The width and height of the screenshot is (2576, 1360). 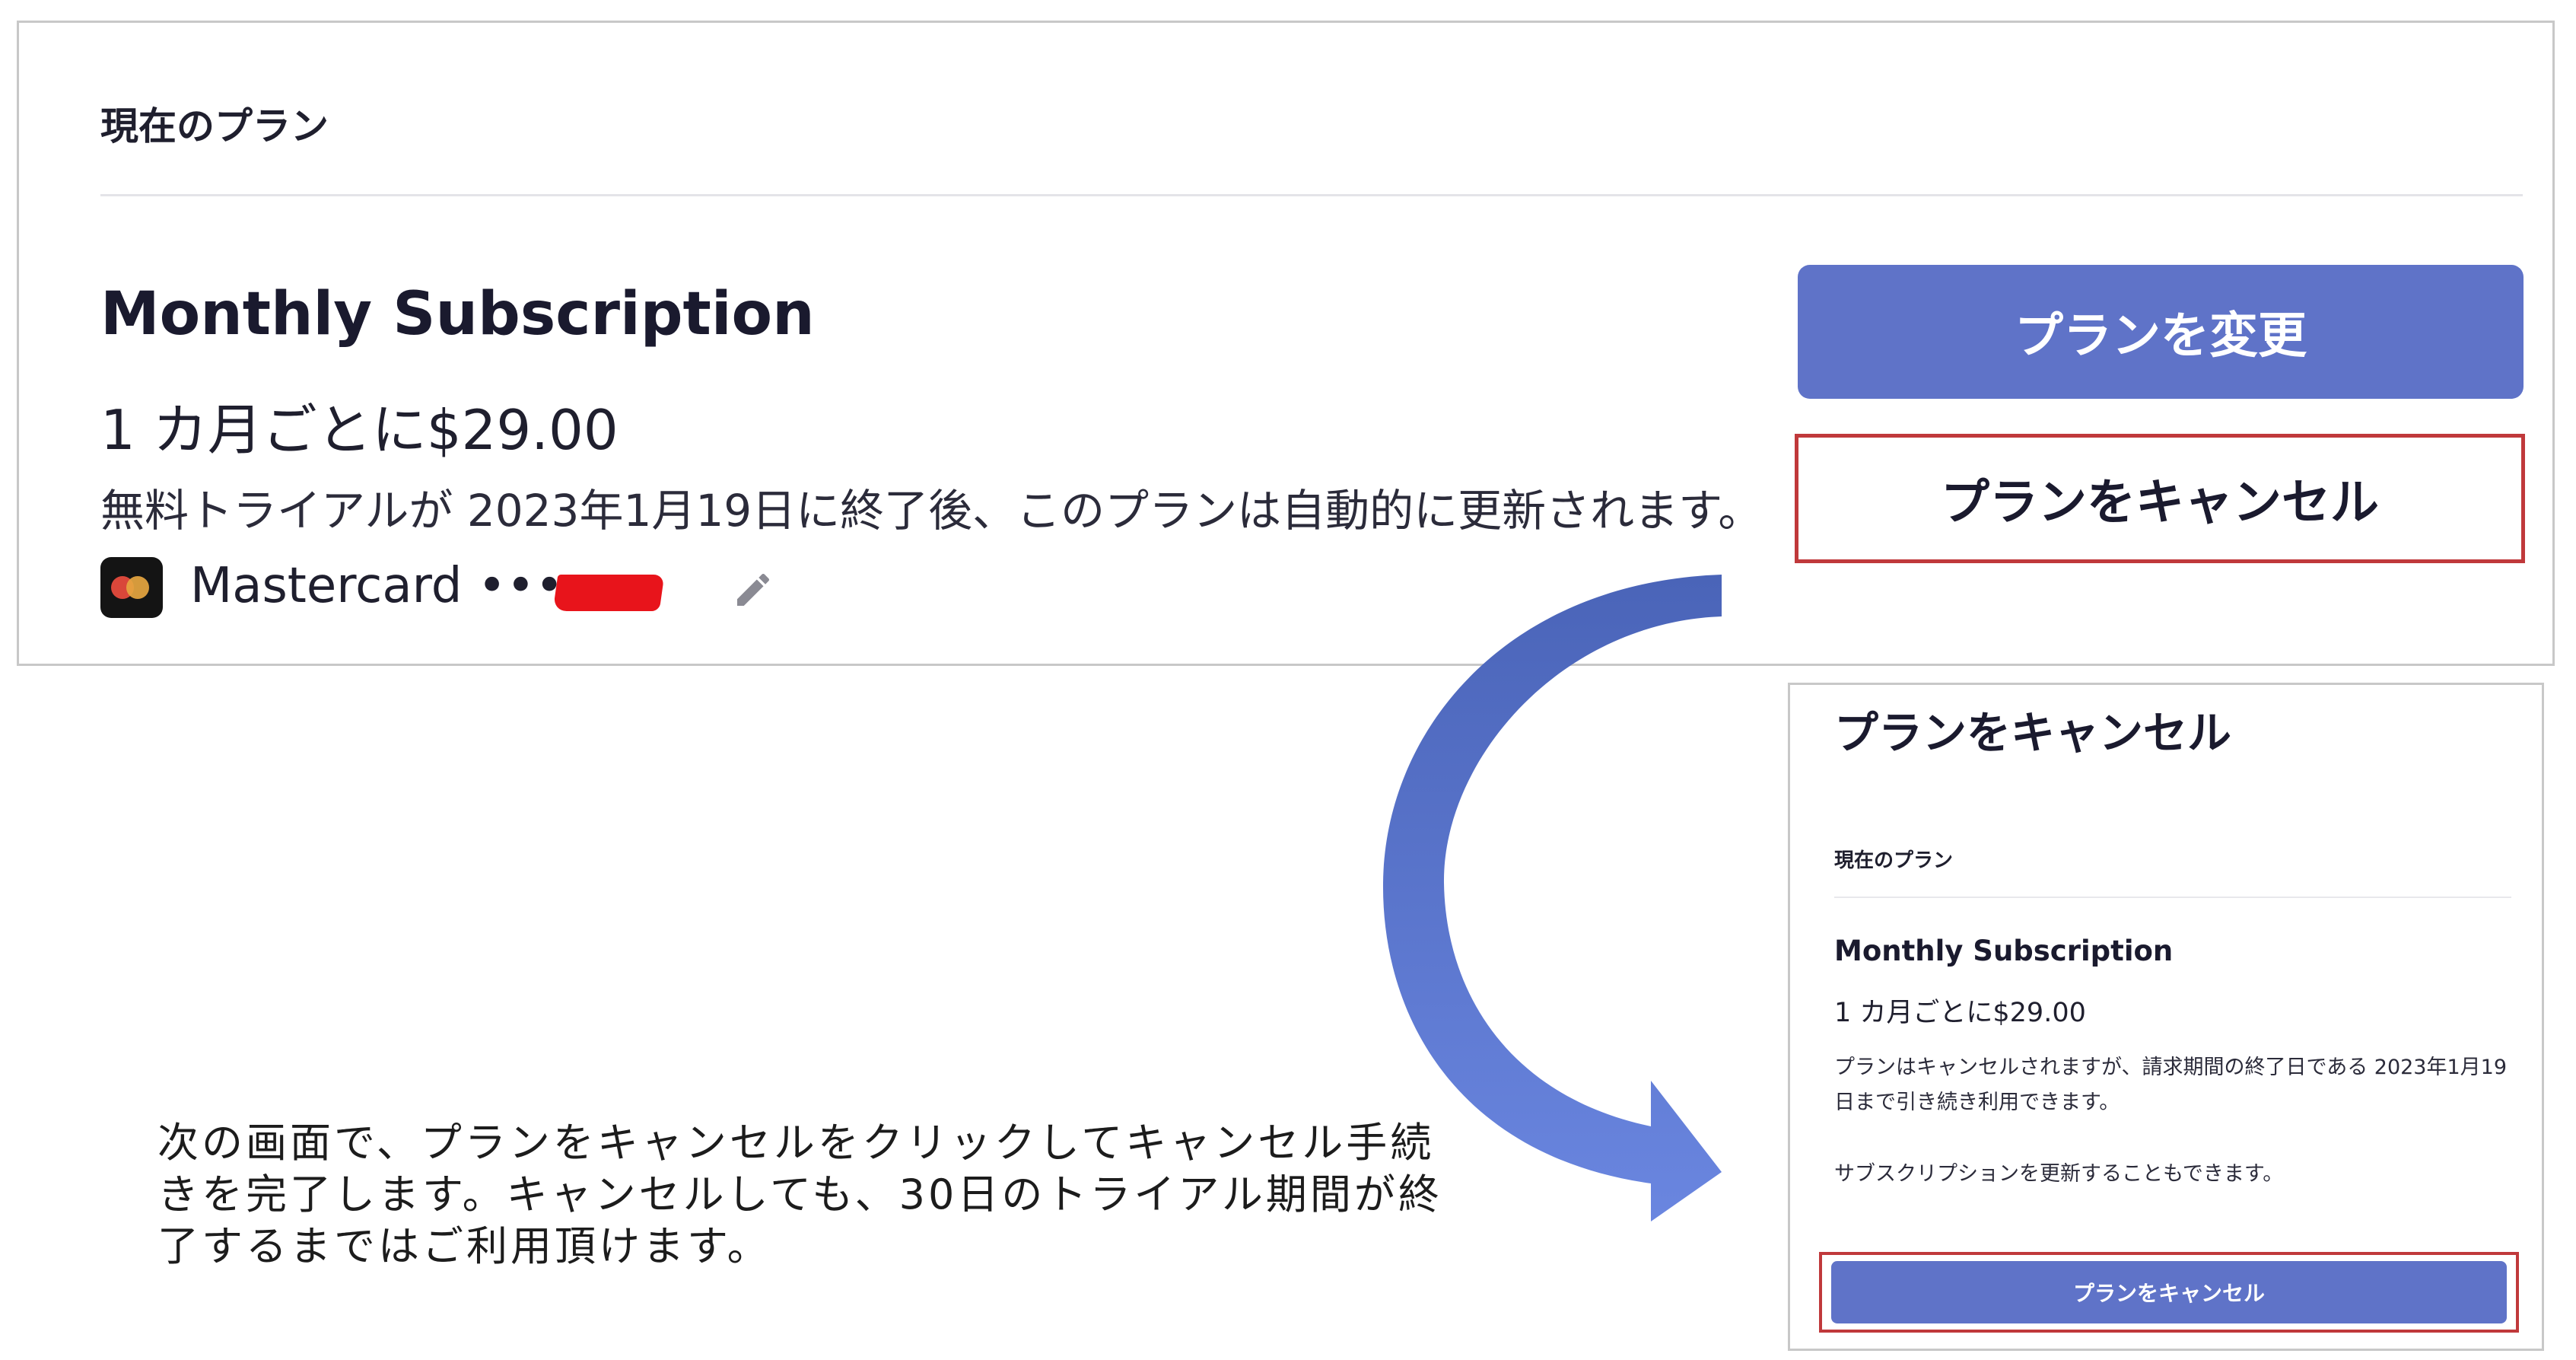 I want to click on plan-name: Monthly Subscription, so click(x=458, y=314).